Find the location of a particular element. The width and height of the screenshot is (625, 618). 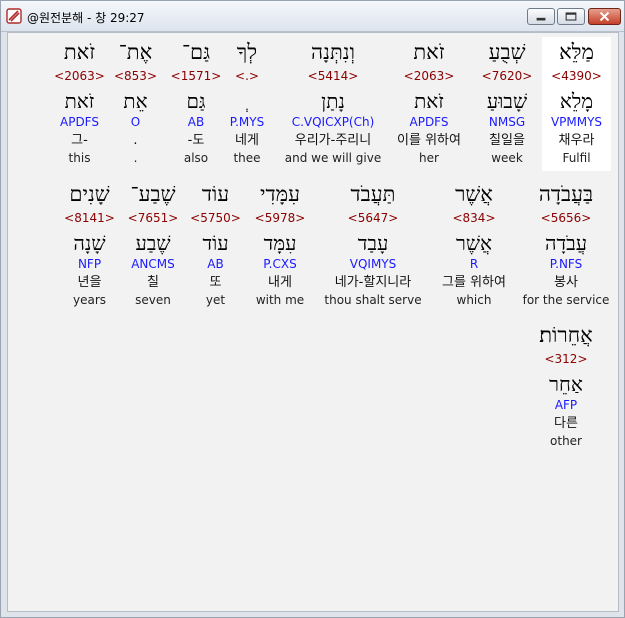

hebrew-word: מַלֵּא is located at coordinates (576, 52).